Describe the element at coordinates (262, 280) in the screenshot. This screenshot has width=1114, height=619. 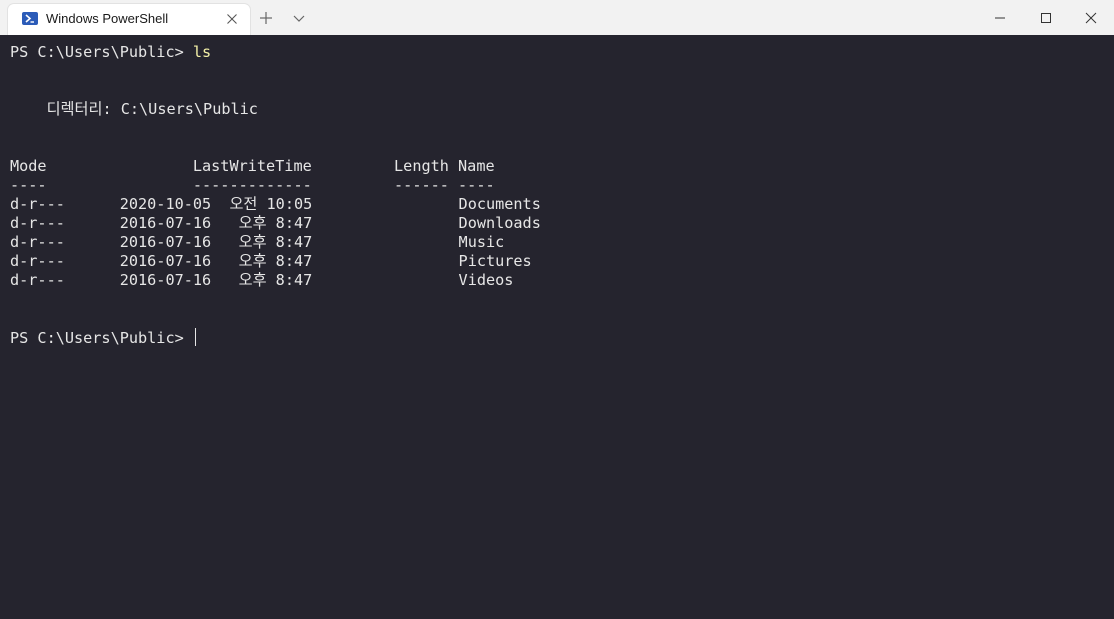
I see `table-row: d-r--- 2016-07-16 오후 8:47 Videos` at that location.